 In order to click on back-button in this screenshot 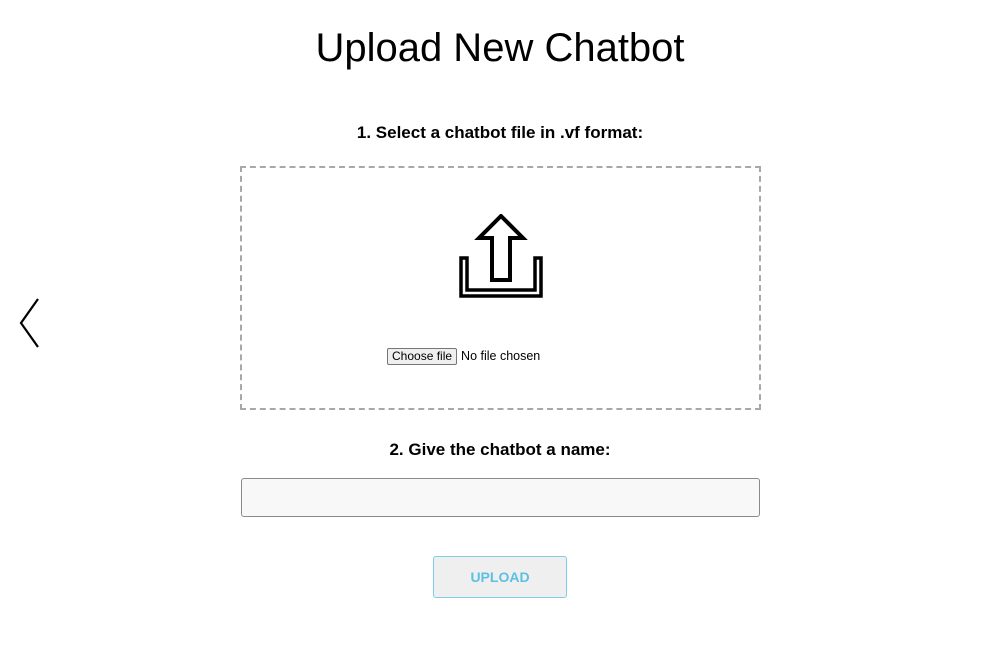, I will do `click(31, 324)`.